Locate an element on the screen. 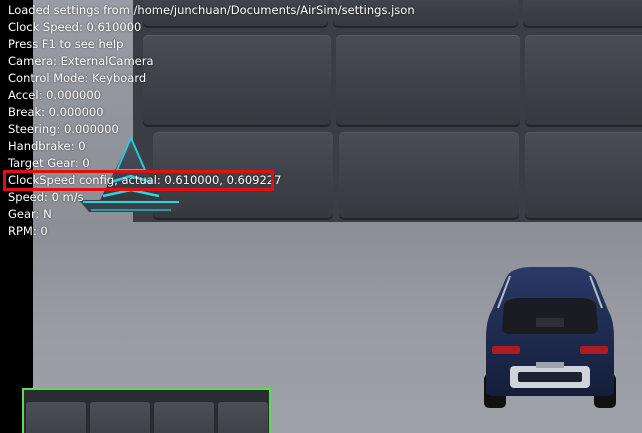 This screenshot has width=642, height=433. hud-line-break: Break: 0.000000 is located at coordinates (56, 112).